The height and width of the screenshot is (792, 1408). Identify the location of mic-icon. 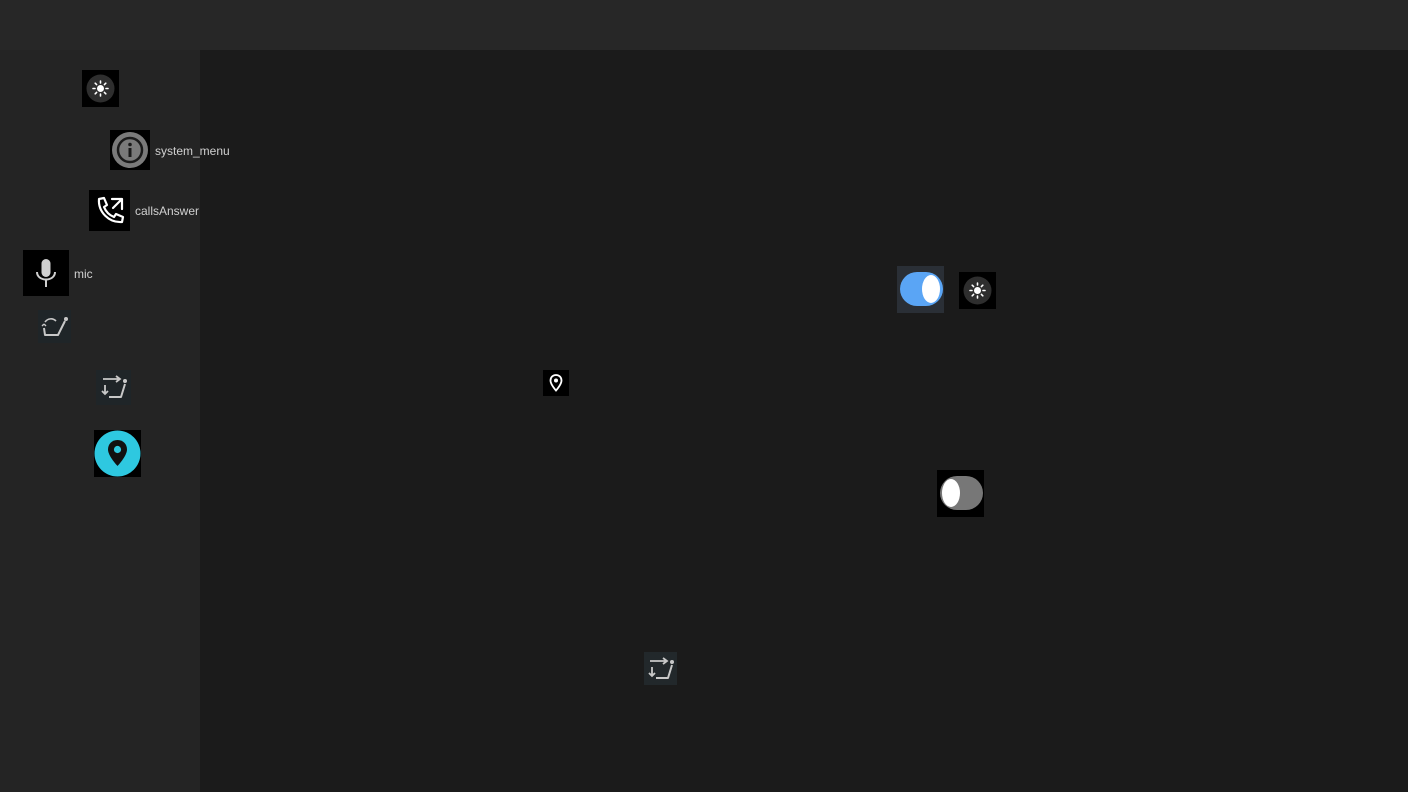
(46, 273).